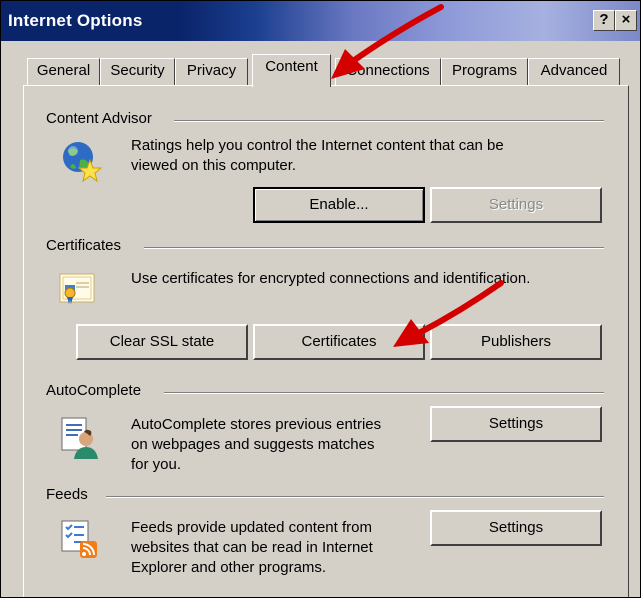 Image resolution: width=643 pixels, height=598 pixels. What do you see at coordinates (389, 121) in the screenshot?
I see `content-advisor-separator` at bounding box center [389, 121].